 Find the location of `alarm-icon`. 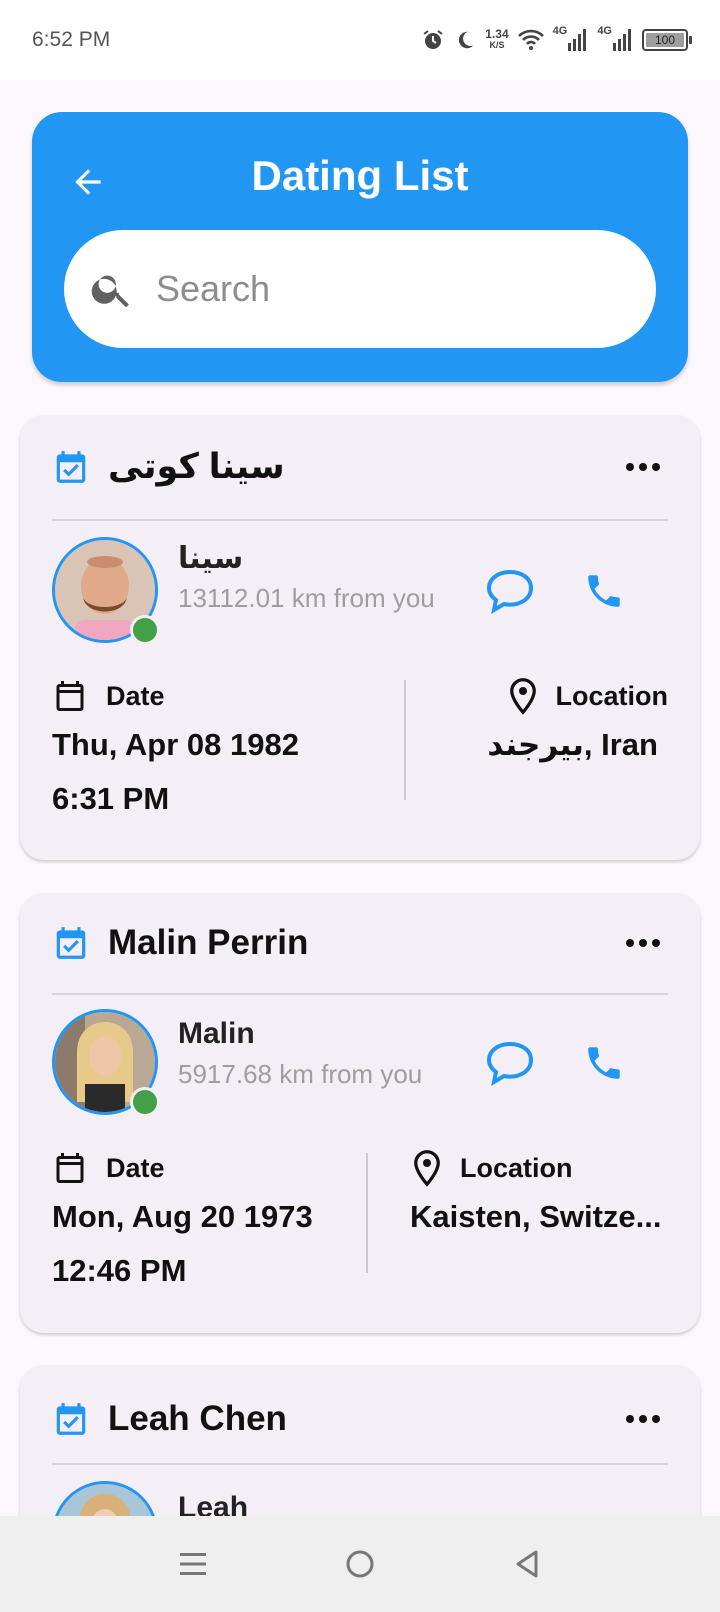

alarm-icon is located at coordinates (433, 39).